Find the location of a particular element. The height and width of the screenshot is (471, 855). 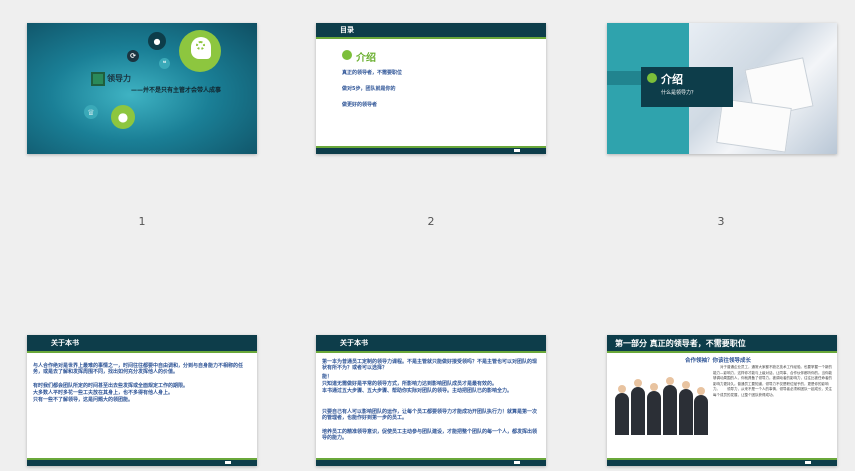

toc-item: 做更好的领导者 is located at coordinates (360, 105).